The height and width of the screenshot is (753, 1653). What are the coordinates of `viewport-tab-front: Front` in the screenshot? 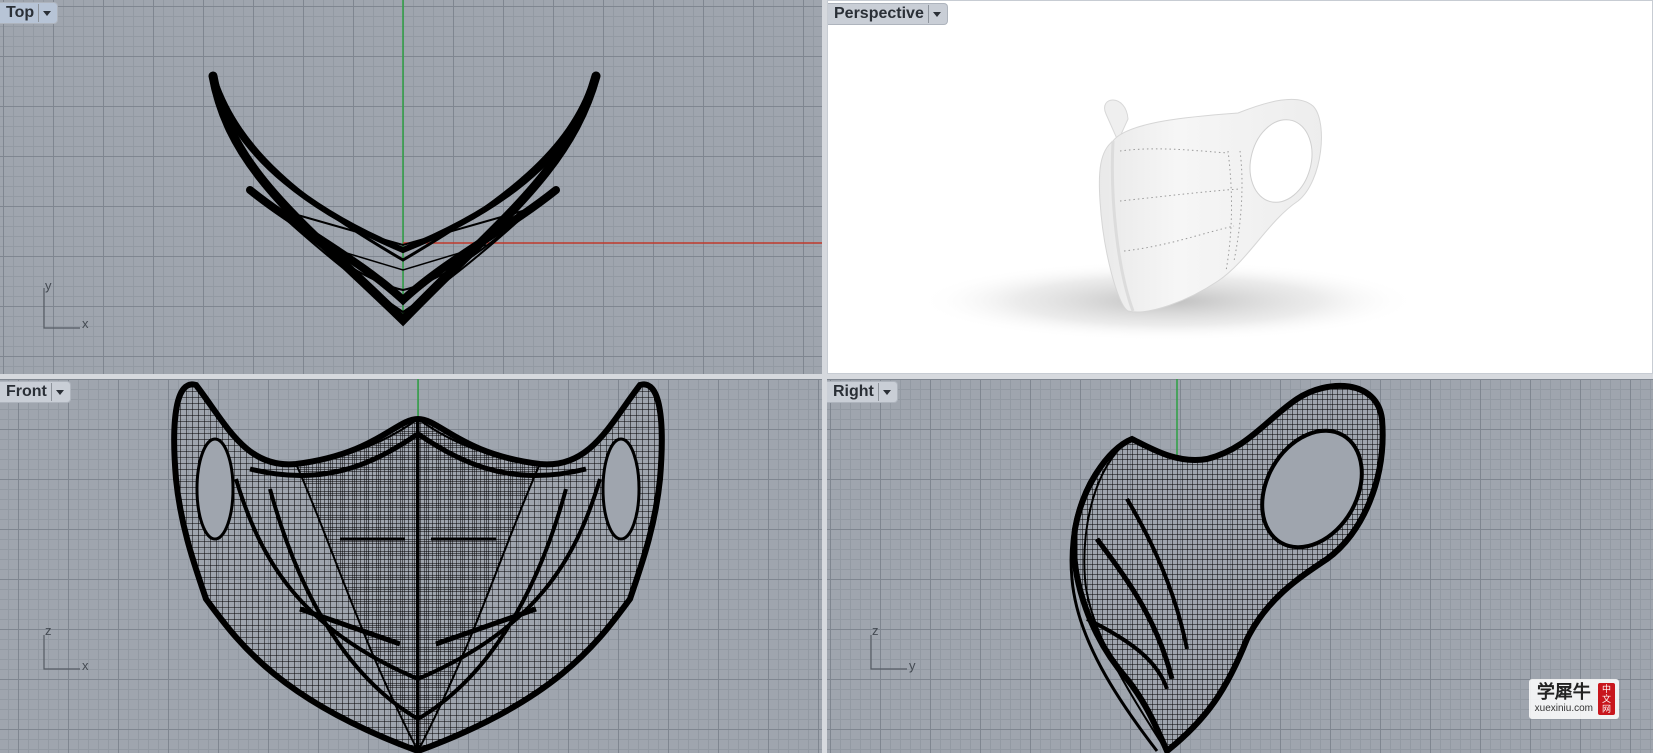 It's located at (35, 392).